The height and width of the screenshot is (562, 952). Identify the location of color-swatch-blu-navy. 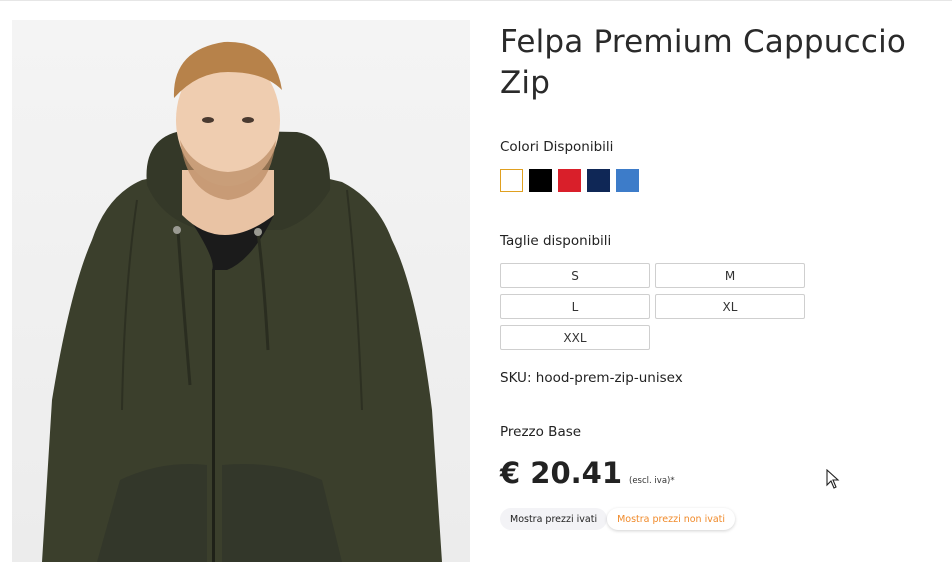
(598, 180).